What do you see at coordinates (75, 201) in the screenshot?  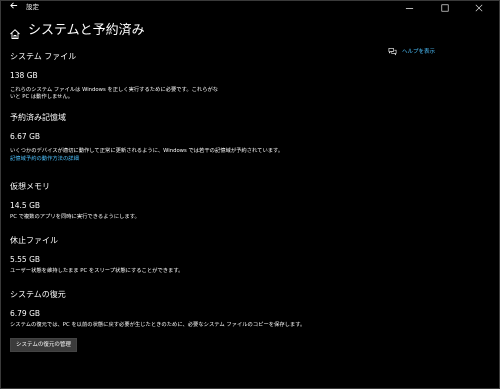 I see `section-virtual-memory: 仮想メモリ 14.5 GB PC で複数のアプリを同時に実行できるようにします。` at bounding box center [75, 201].